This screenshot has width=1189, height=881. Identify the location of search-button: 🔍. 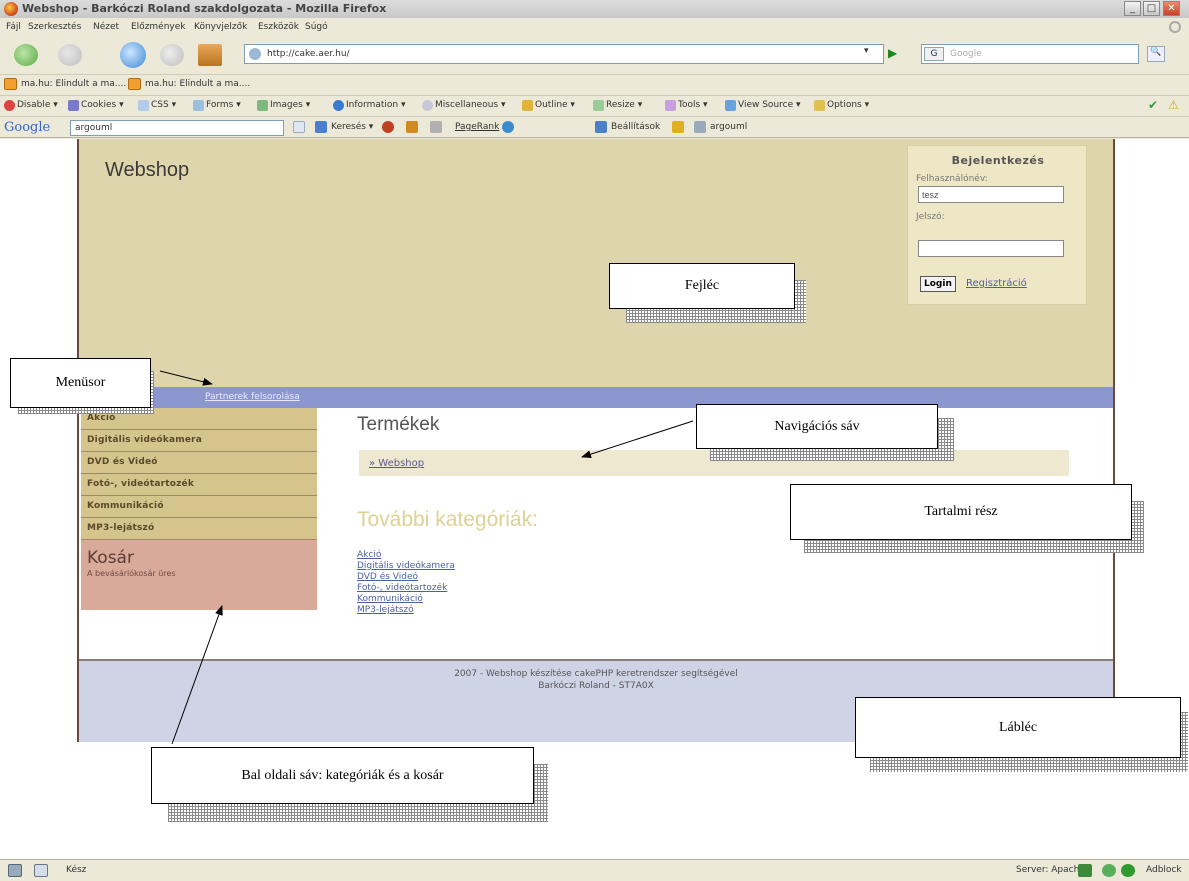
(1156, 54).